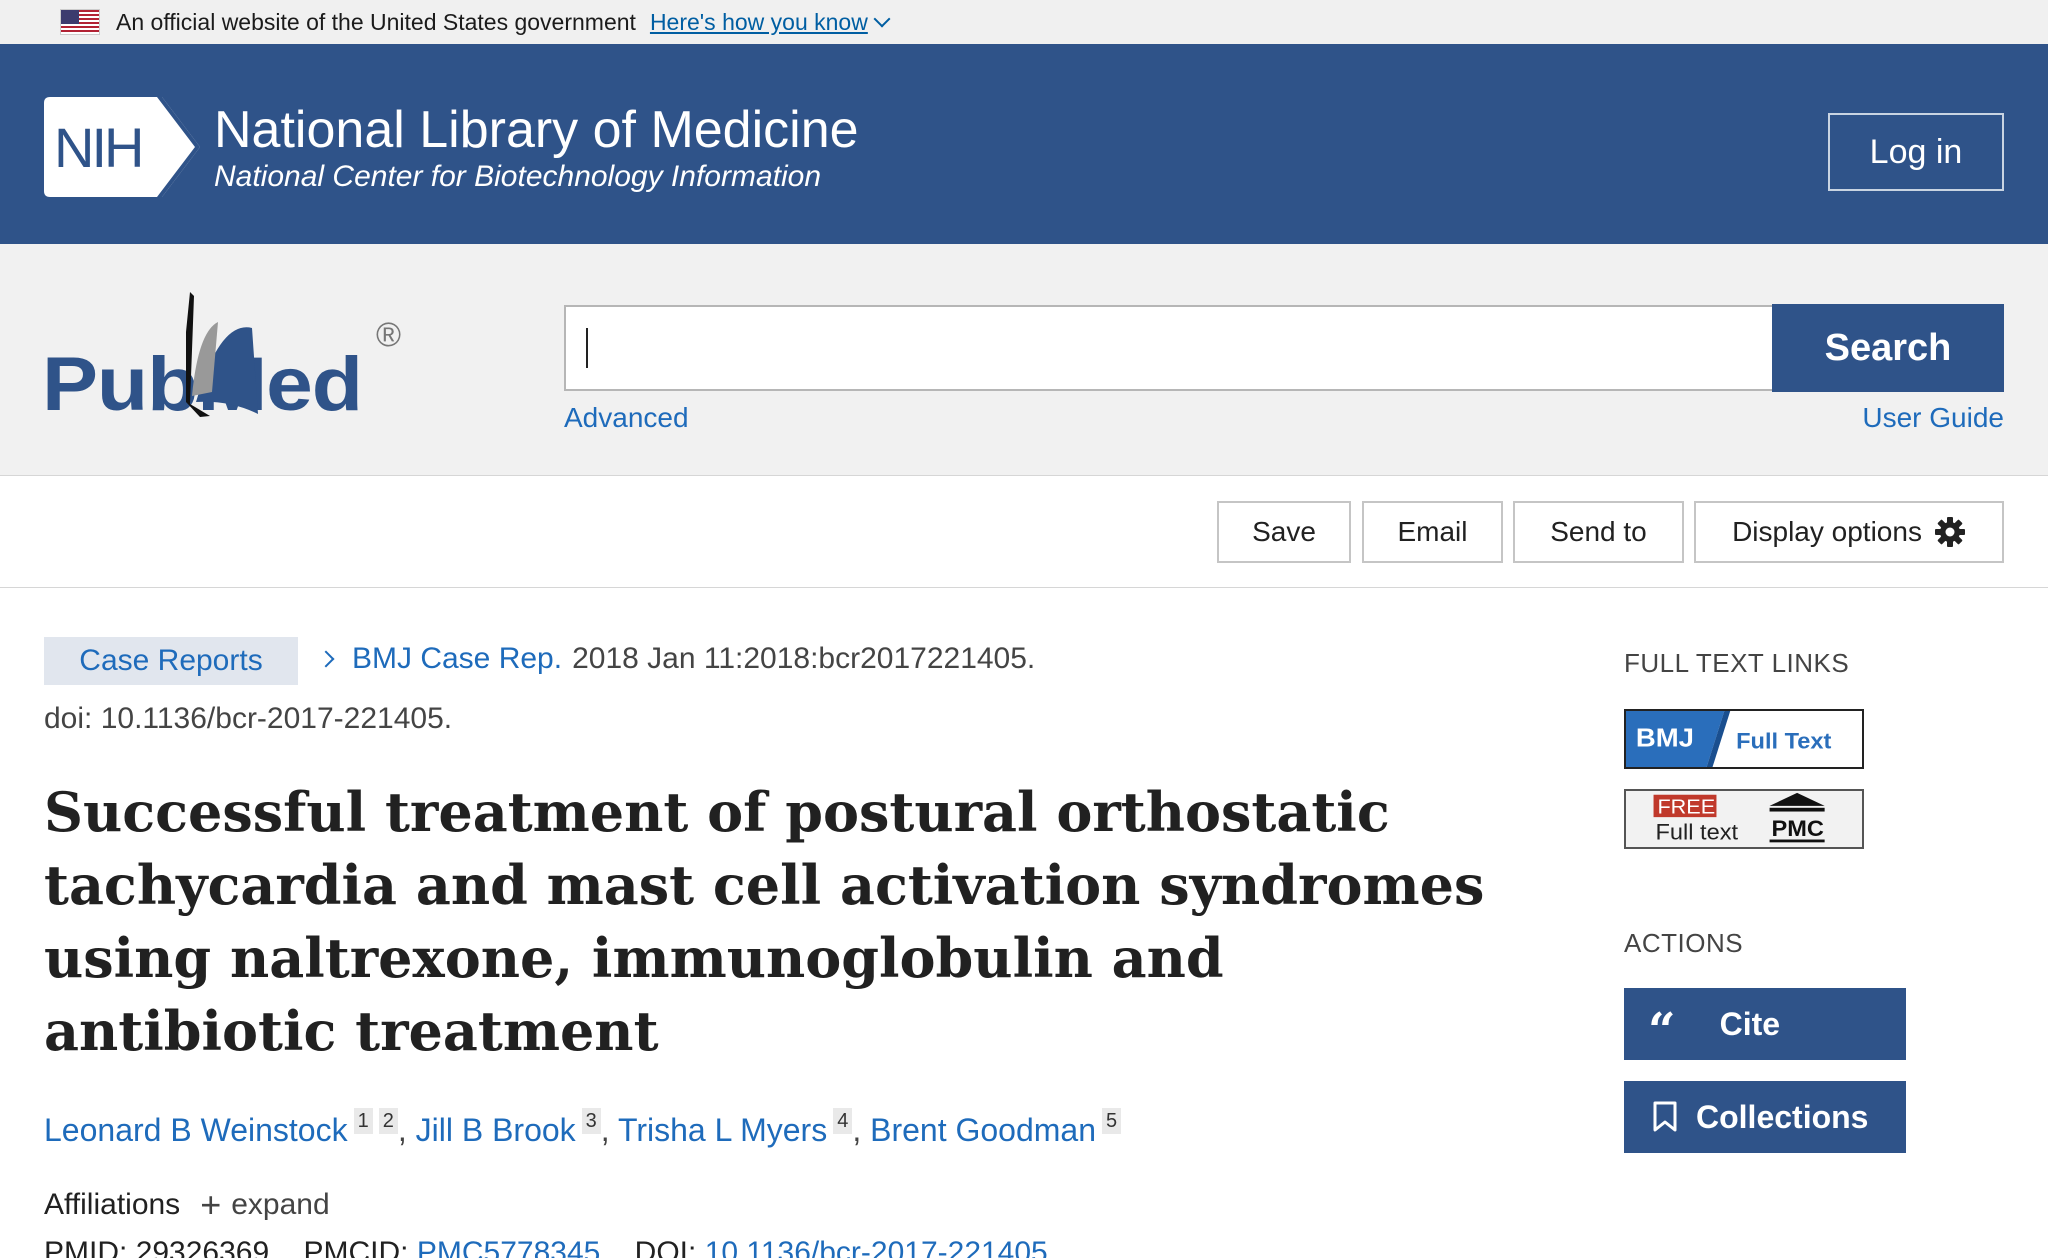  What do you see at coordinates (722, 1130) in the screenshot?
I see `author-link: Trisha L Myers` at bounding box center [722, 1130].